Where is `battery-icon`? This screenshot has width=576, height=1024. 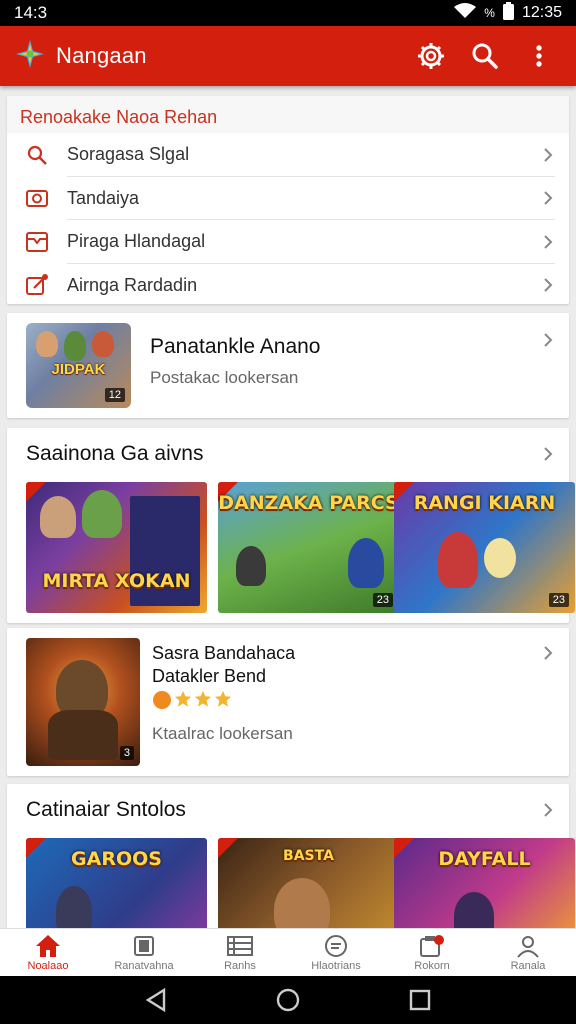 battery-icon is located at coordinates (508, 13).